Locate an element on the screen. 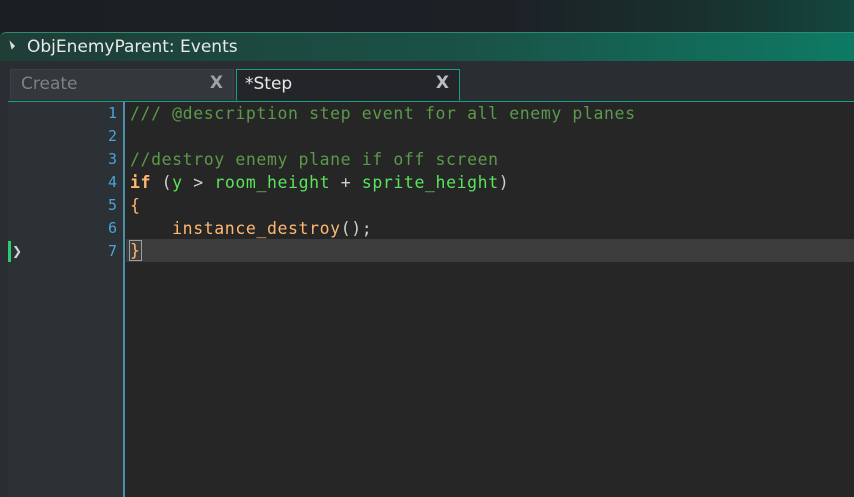 The height and width of the screenshot is (497, 854). code-brace: { is located at coordinates (135, 205).